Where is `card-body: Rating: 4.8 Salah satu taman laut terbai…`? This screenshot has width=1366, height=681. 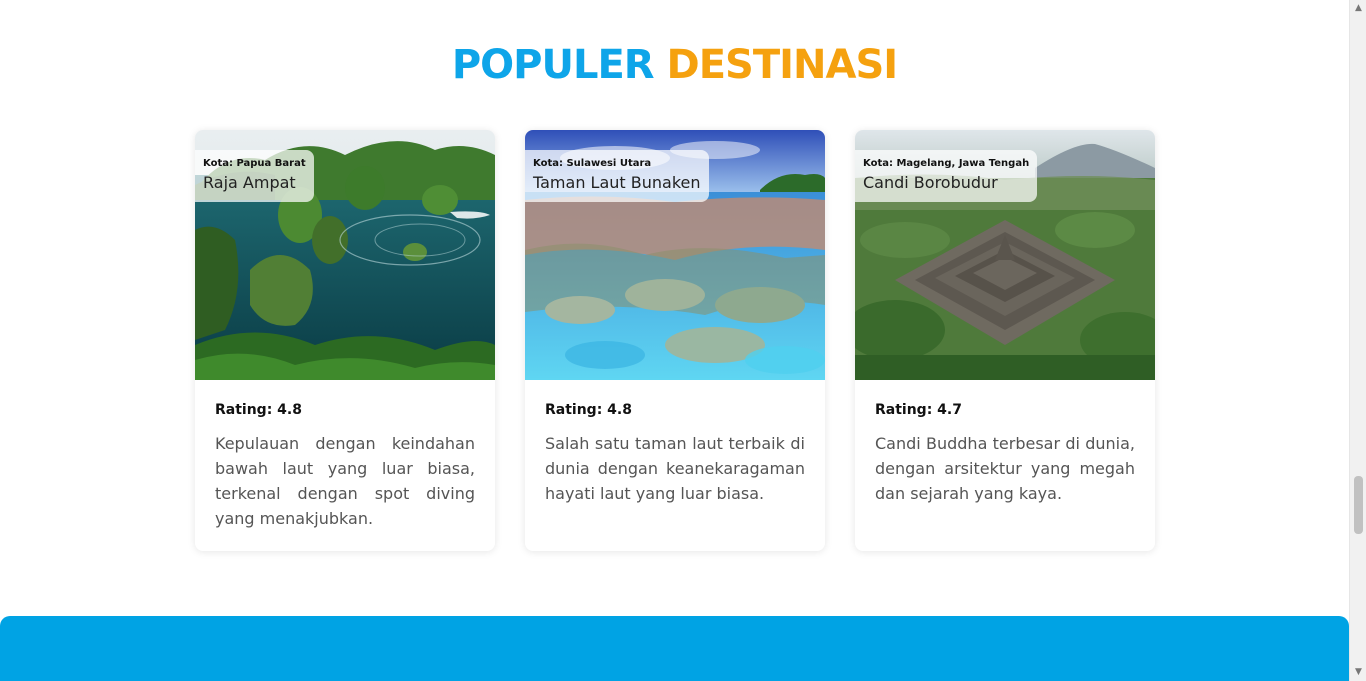
card-body: Rating: 4.8 Salah satu taman laut terbai… is located at coordinates (675, 453).